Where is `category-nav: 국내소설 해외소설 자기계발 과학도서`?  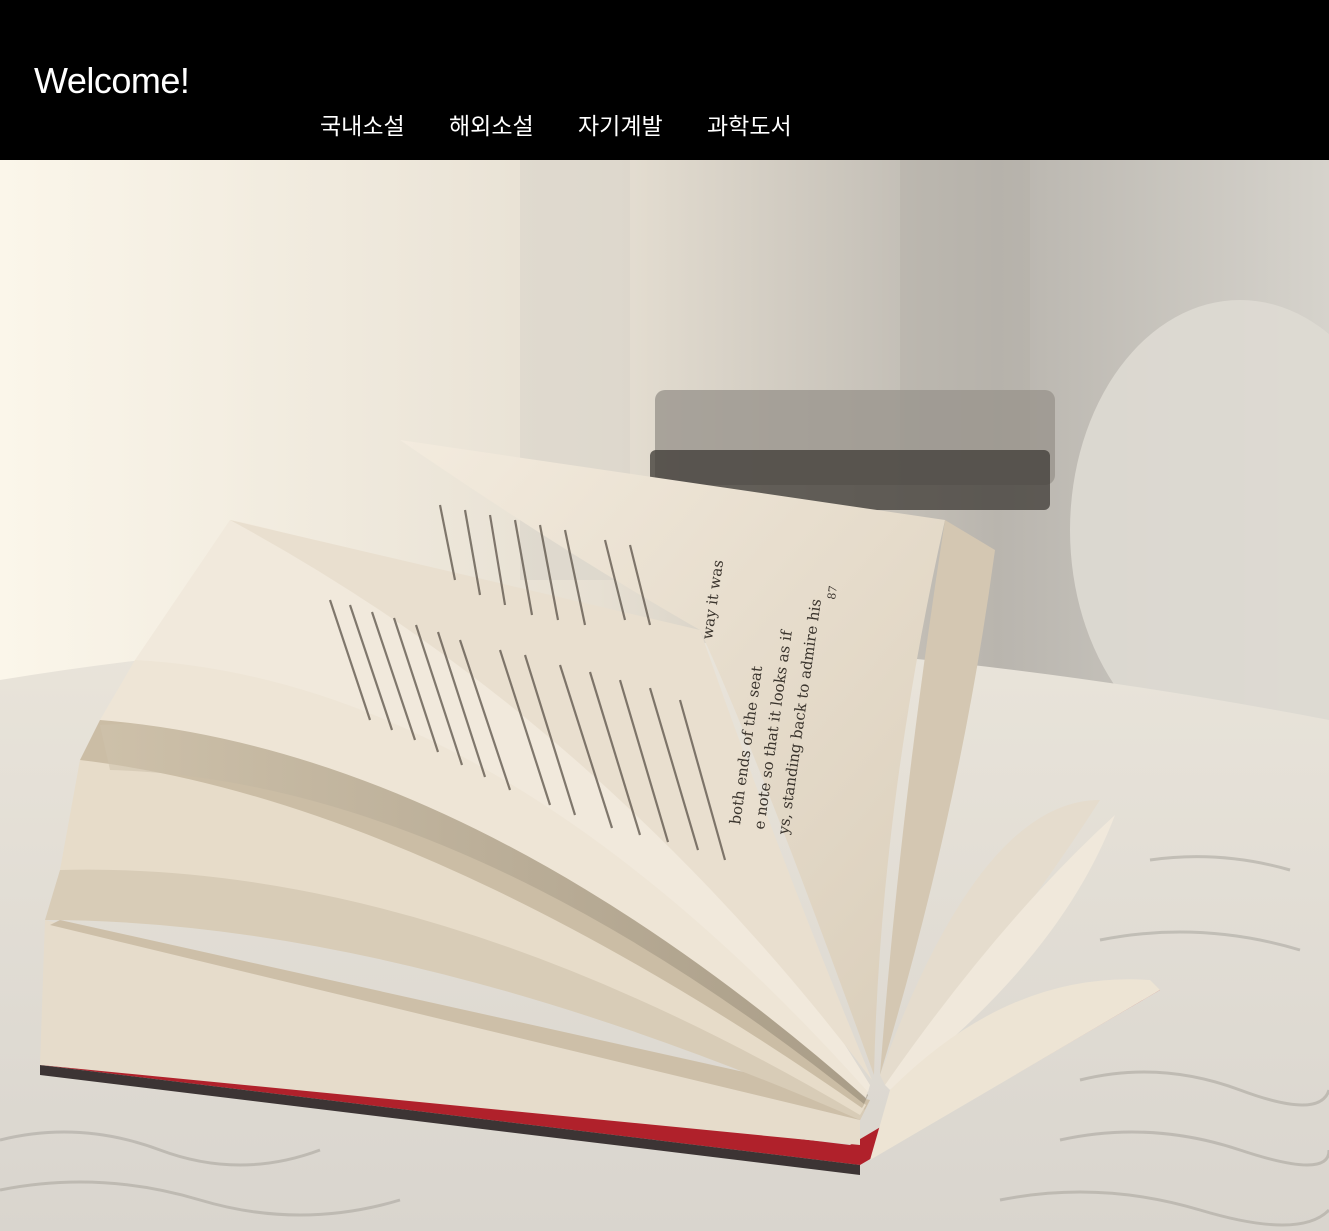 category-nav: 국내소설 해외소설 자기계발 과학도서 is located at coordinates (578, 127).